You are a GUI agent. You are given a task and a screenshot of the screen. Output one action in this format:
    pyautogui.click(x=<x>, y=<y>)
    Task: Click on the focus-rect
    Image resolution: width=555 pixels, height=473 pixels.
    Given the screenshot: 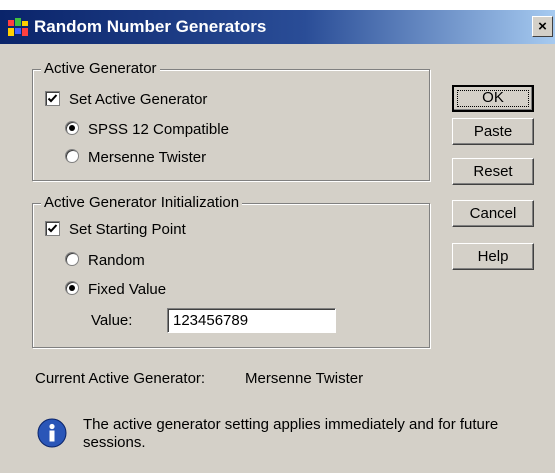 What is the action you would take?
    pyautogui.click(x=493, y=98)
    